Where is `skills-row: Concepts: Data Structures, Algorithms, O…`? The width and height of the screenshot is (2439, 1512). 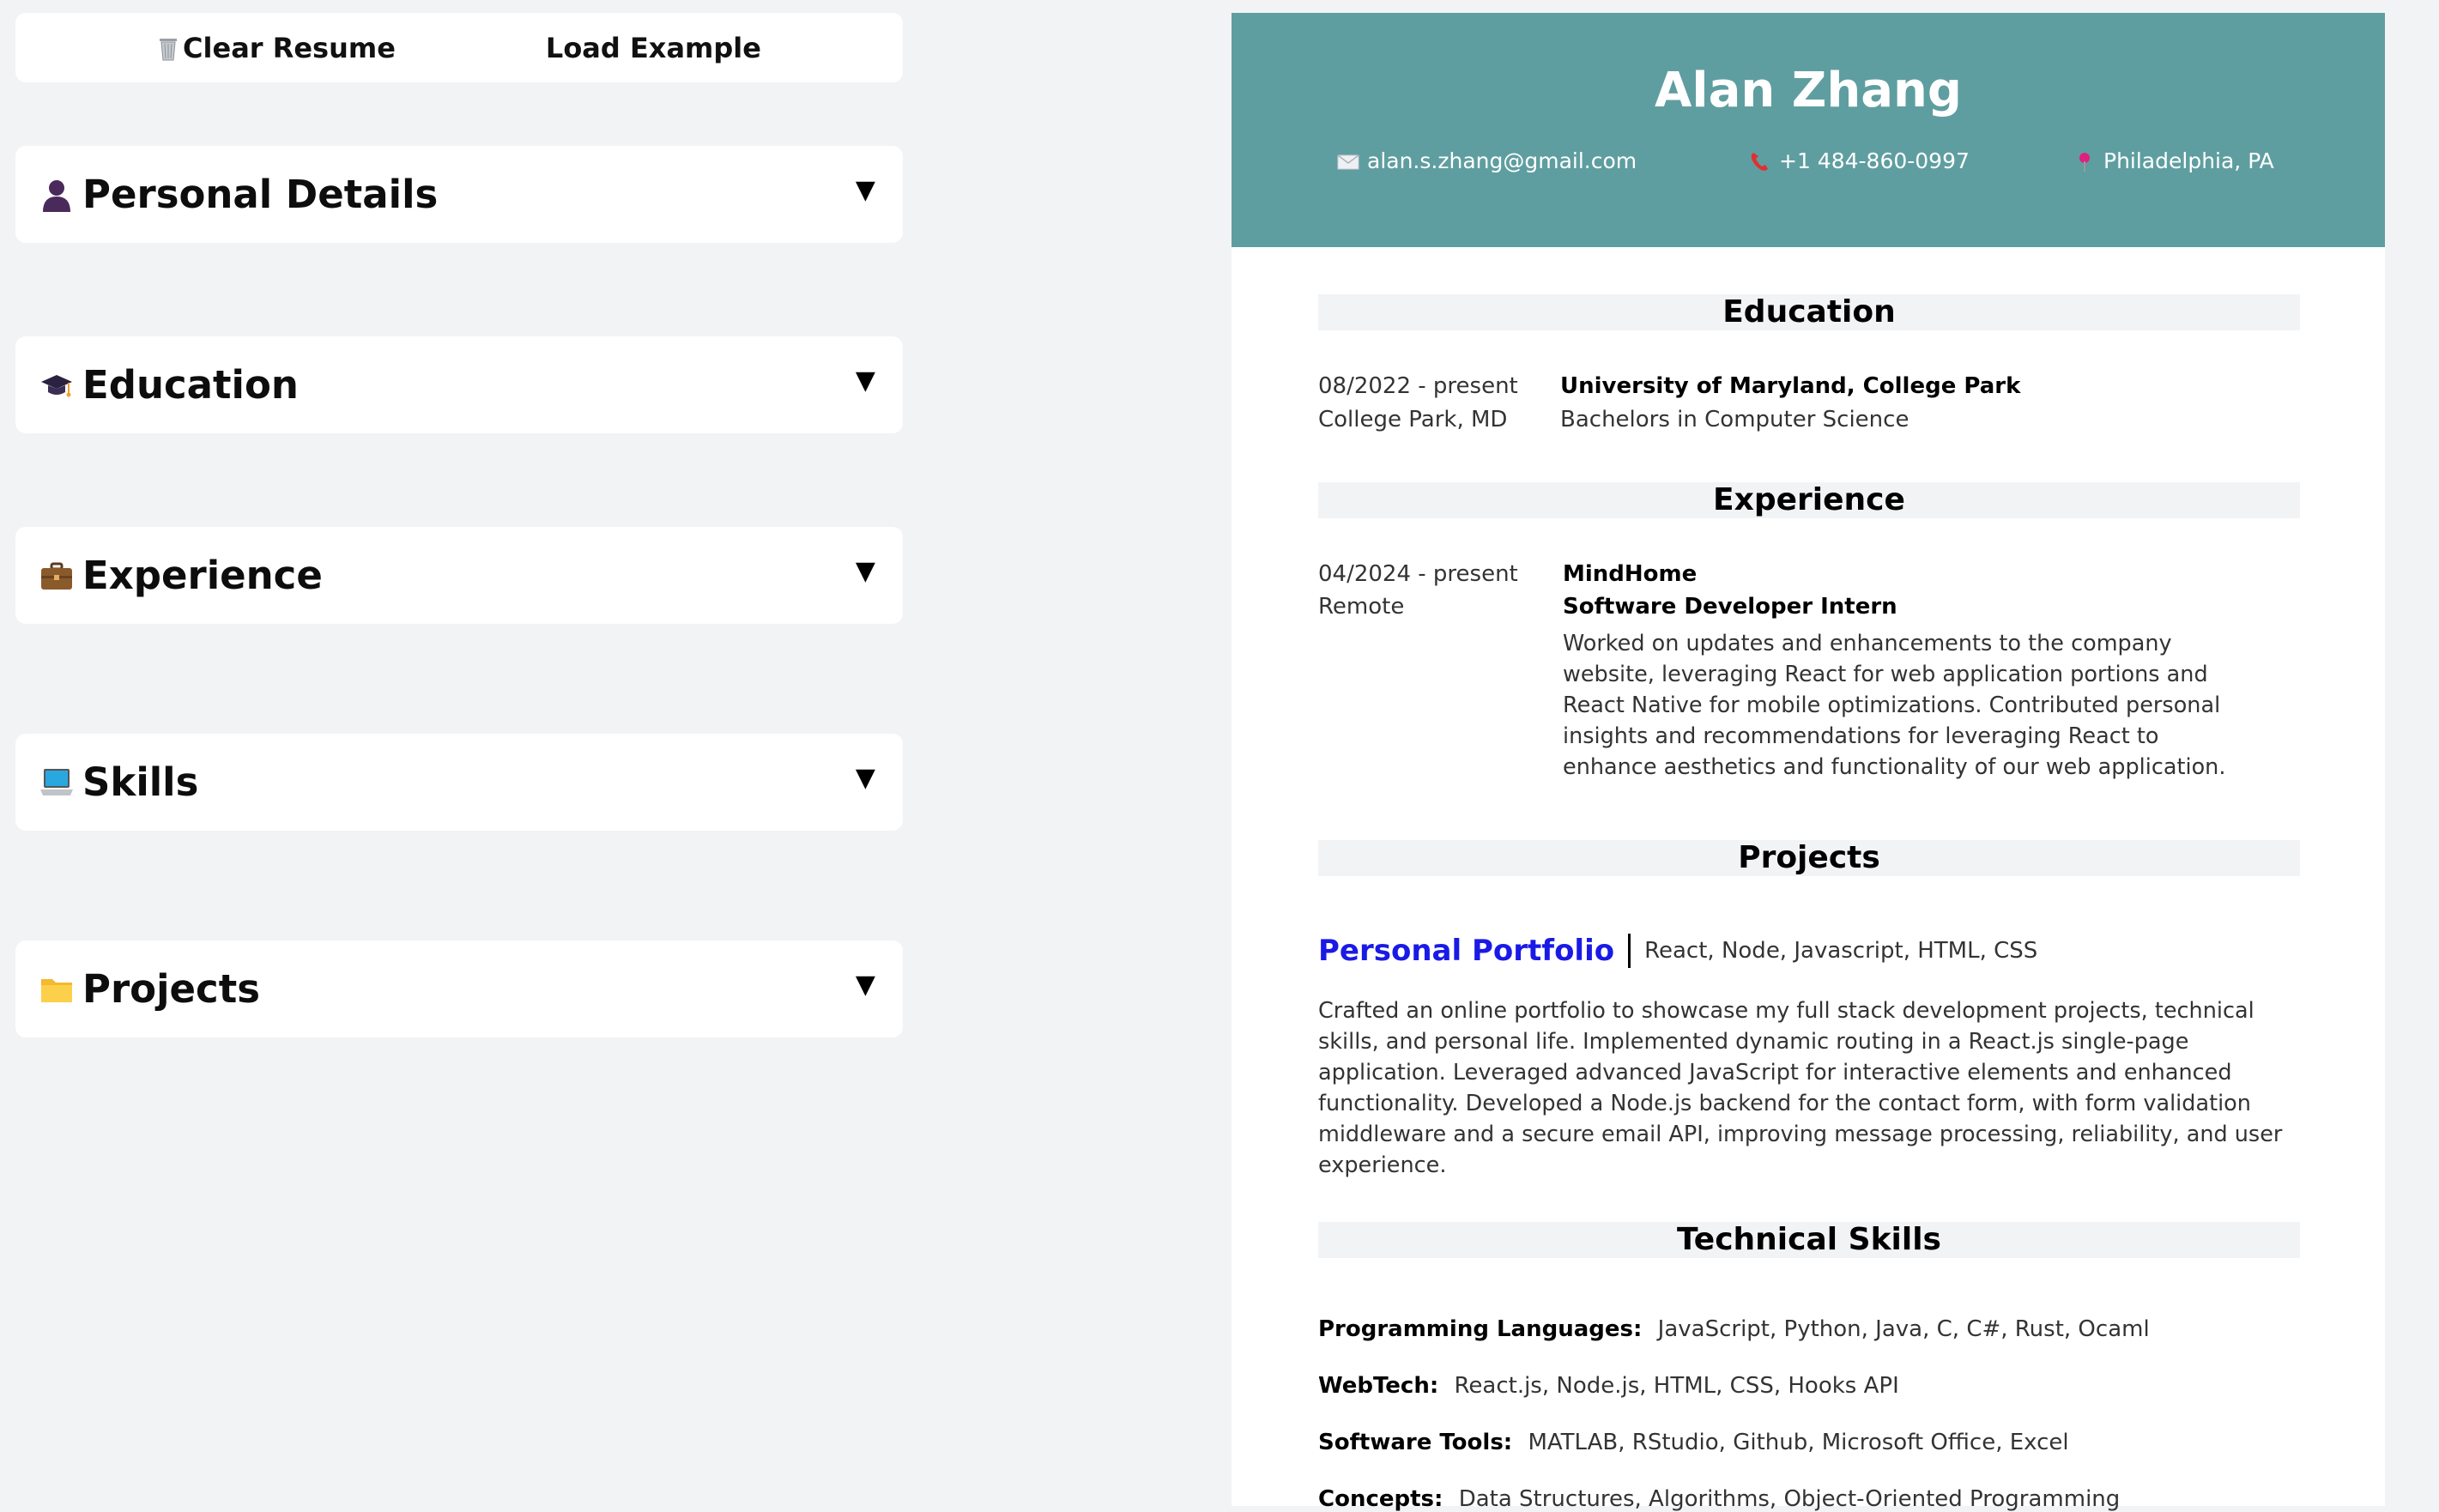
skills-row: Concepts: Data Structures, Algorithms, O… is located at coordinates (1719, 1499).